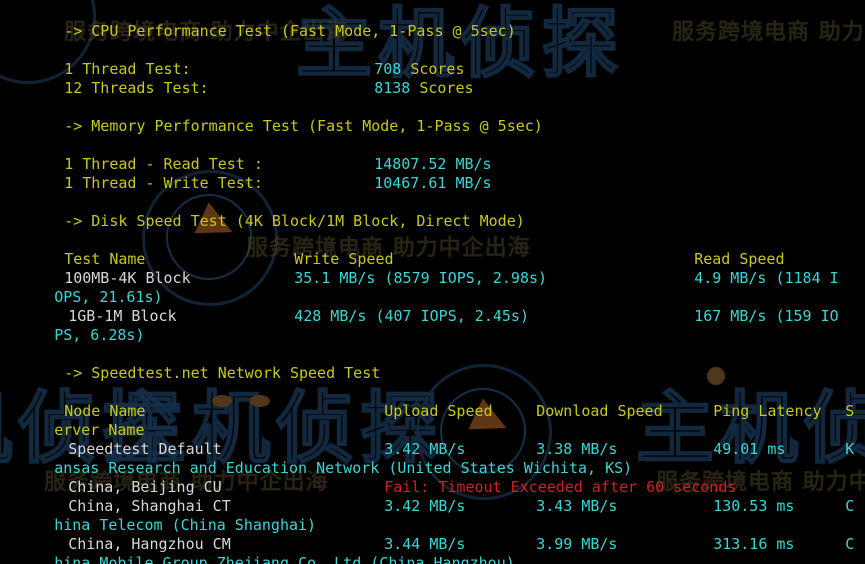  Describe the element at coordinates (577, 506) in the screenshot. I see `network-download-speed: 3.43 MB/s` at that location.